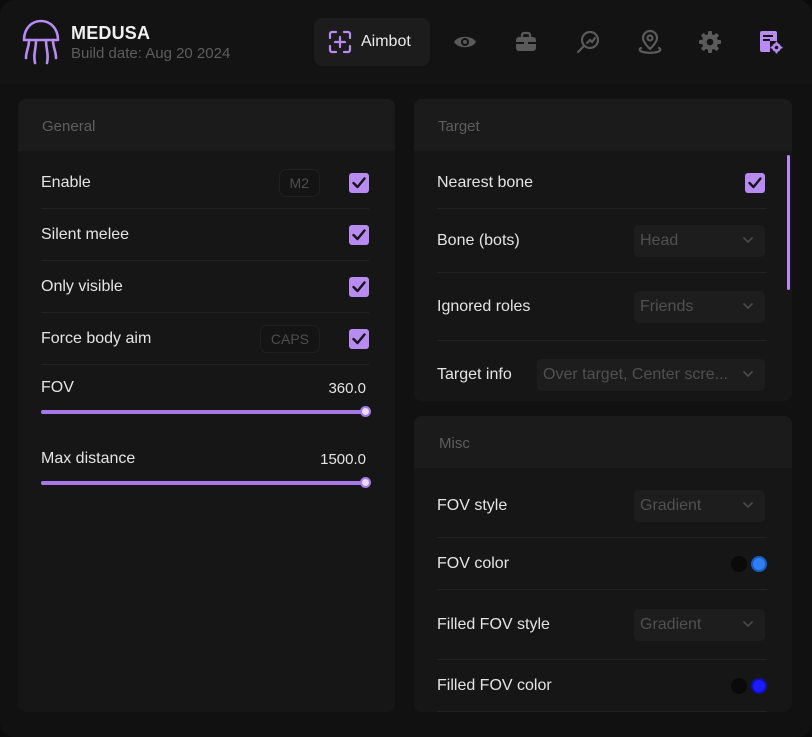 The image size is (812, 737). I want to click on fov-color-secondary-swatch, so click(739, 563).